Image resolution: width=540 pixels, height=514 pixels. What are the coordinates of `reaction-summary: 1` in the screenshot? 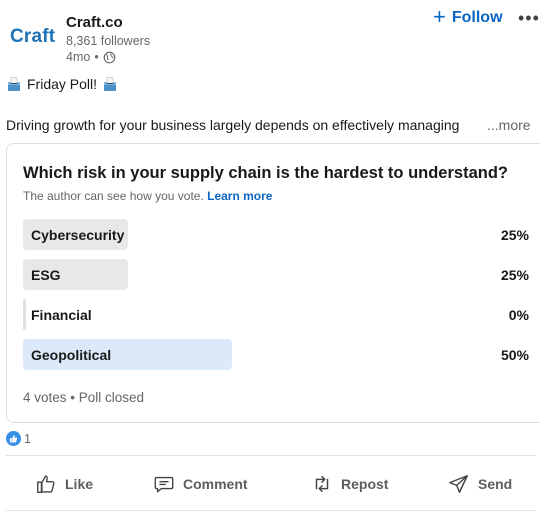 It's located at (18, 438).